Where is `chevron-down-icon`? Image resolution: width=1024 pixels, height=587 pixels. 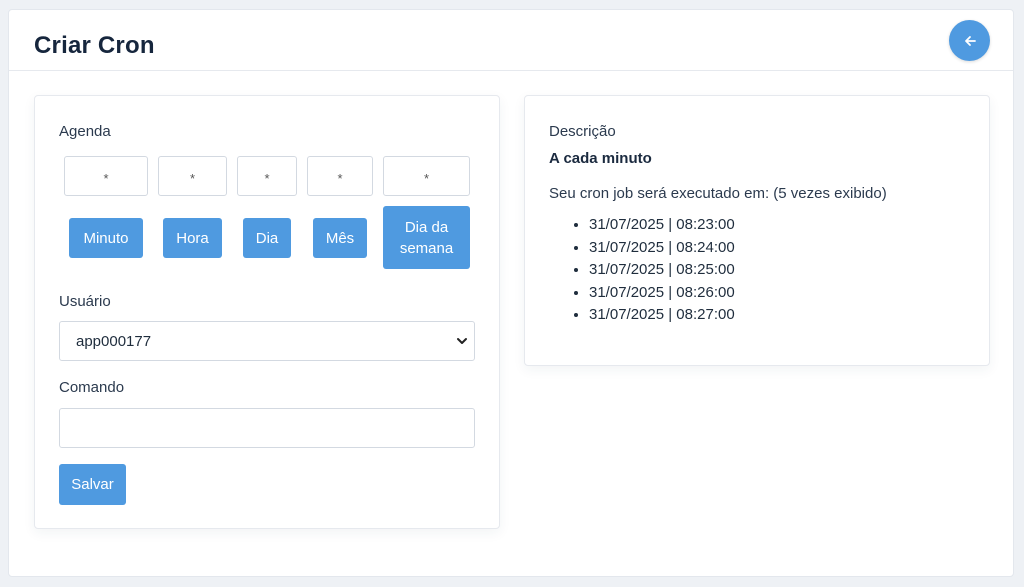
chevron-down-icon is located at coordinates (462, 341).